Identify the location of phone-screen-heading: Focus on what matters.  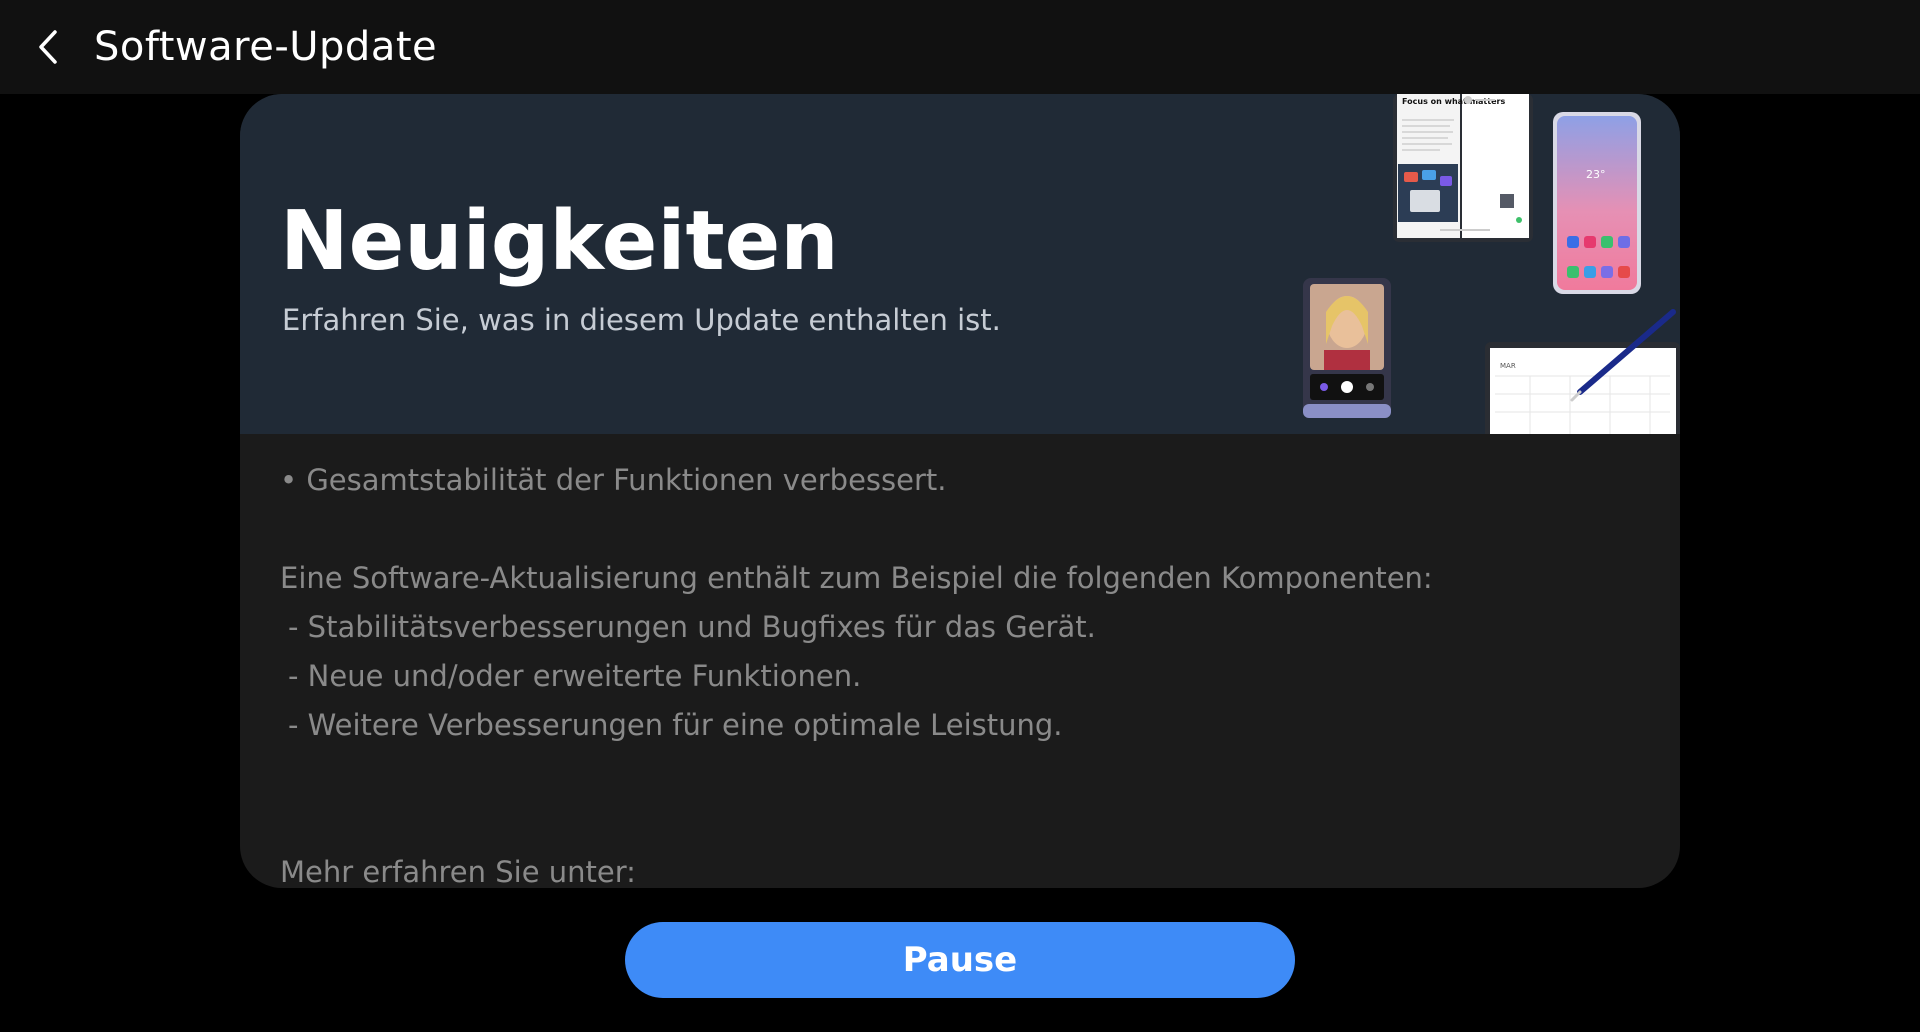
(1453, 101).